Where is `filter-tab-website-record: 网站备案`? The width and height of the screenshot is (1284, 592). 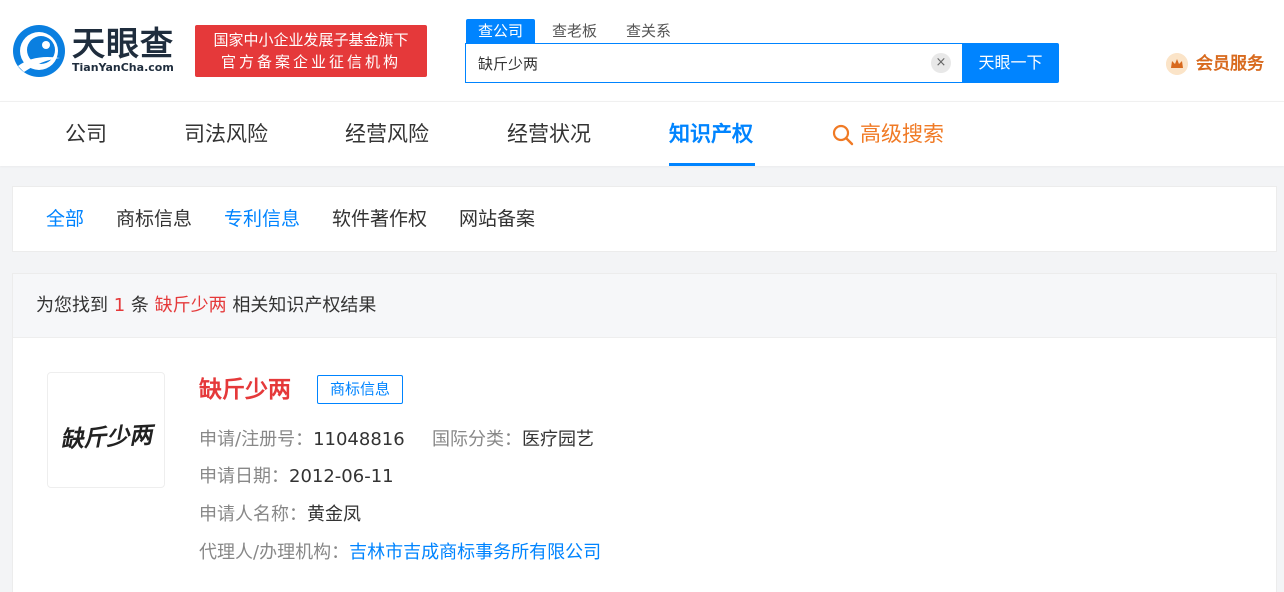
filter-tab-website-record: 网站备案 is located at coordinates (497, 219).